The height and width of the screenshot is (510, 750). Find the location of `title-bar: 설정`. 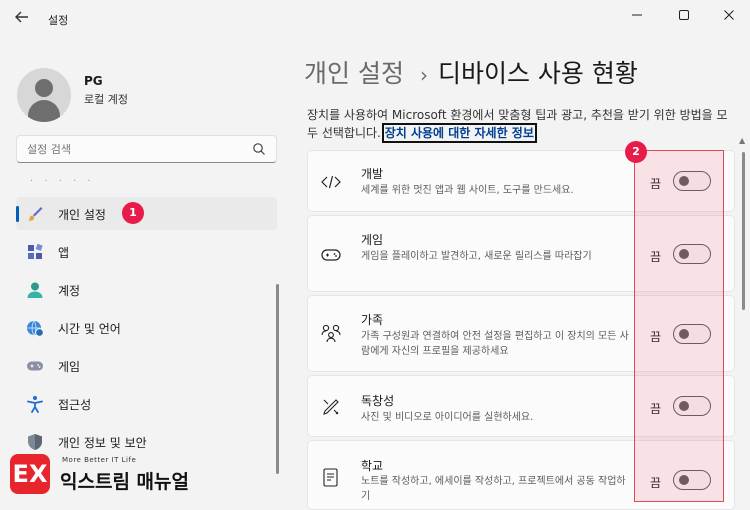

title-bar: 설정 is located at coordinates (375, 18).